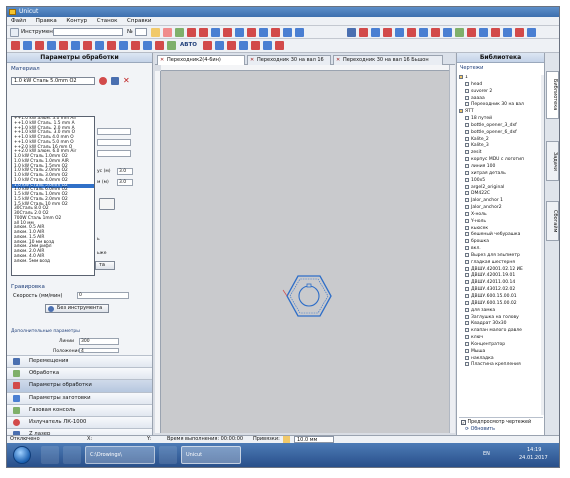  What do you see at coordinates (447, 32) in the screenshot?
I see `measure-icon` at bounding box center [447, 32].